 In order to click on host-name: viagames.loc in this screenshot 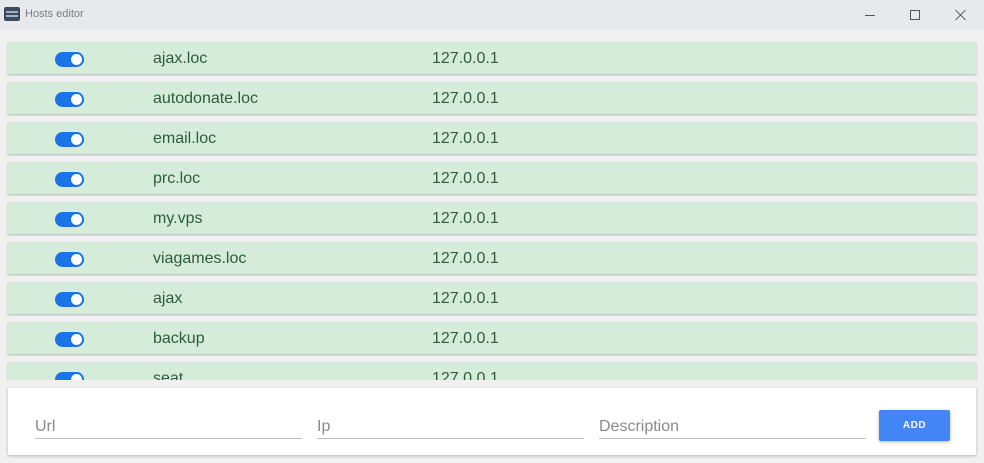, I will do `click(200, 258)`.